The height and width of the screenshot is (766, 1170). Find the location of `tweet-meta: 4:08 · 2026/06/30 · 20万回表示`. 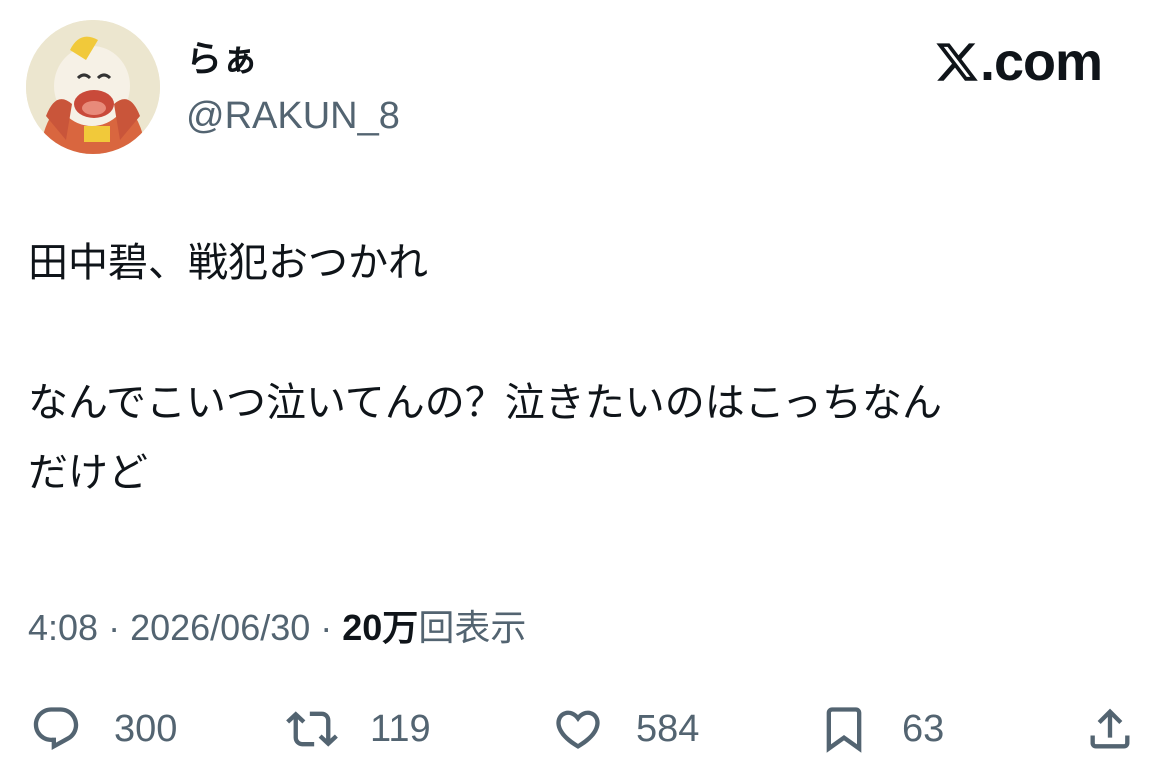

tweet-meta: 4:08 · 2026/06/30 · 20万回表示 is located at coordinates (277, 628).